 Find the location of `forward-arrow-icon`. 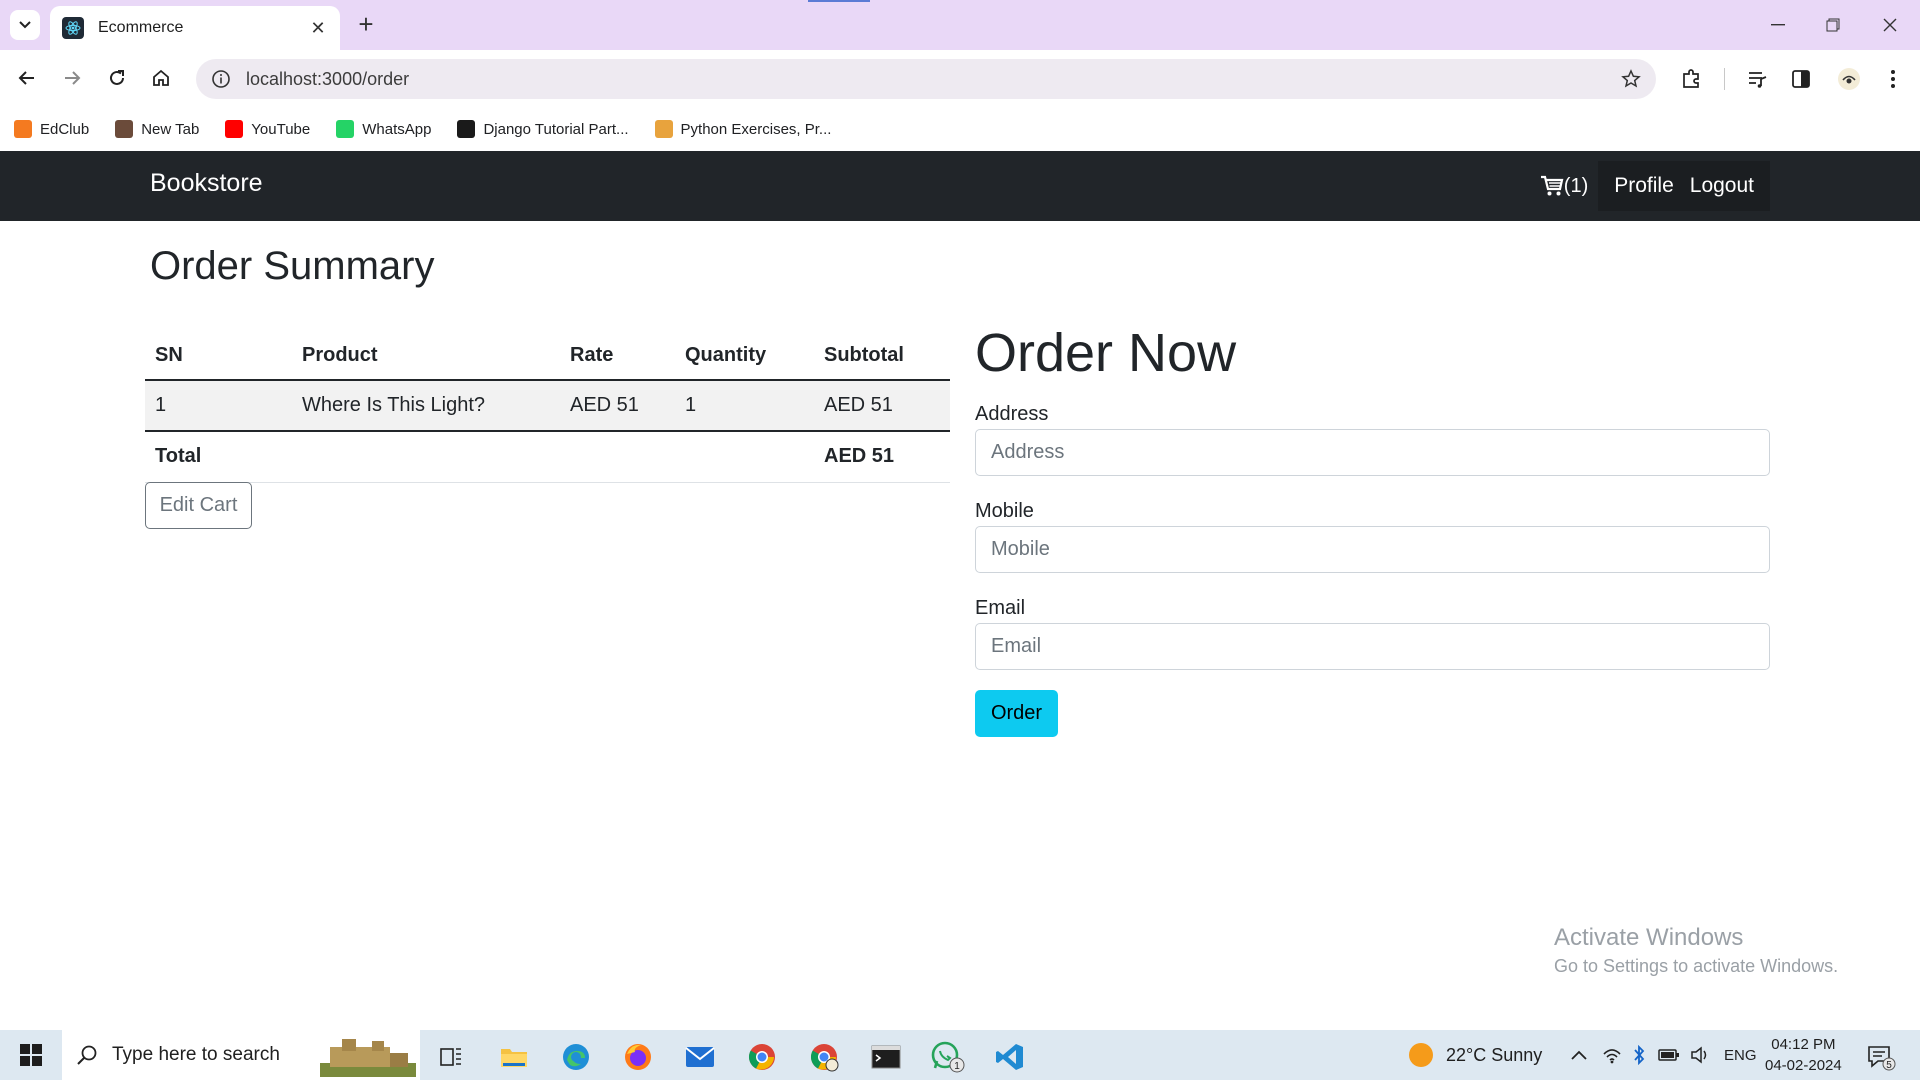

forward-arrow-icon is located at coordinates (72, 78).